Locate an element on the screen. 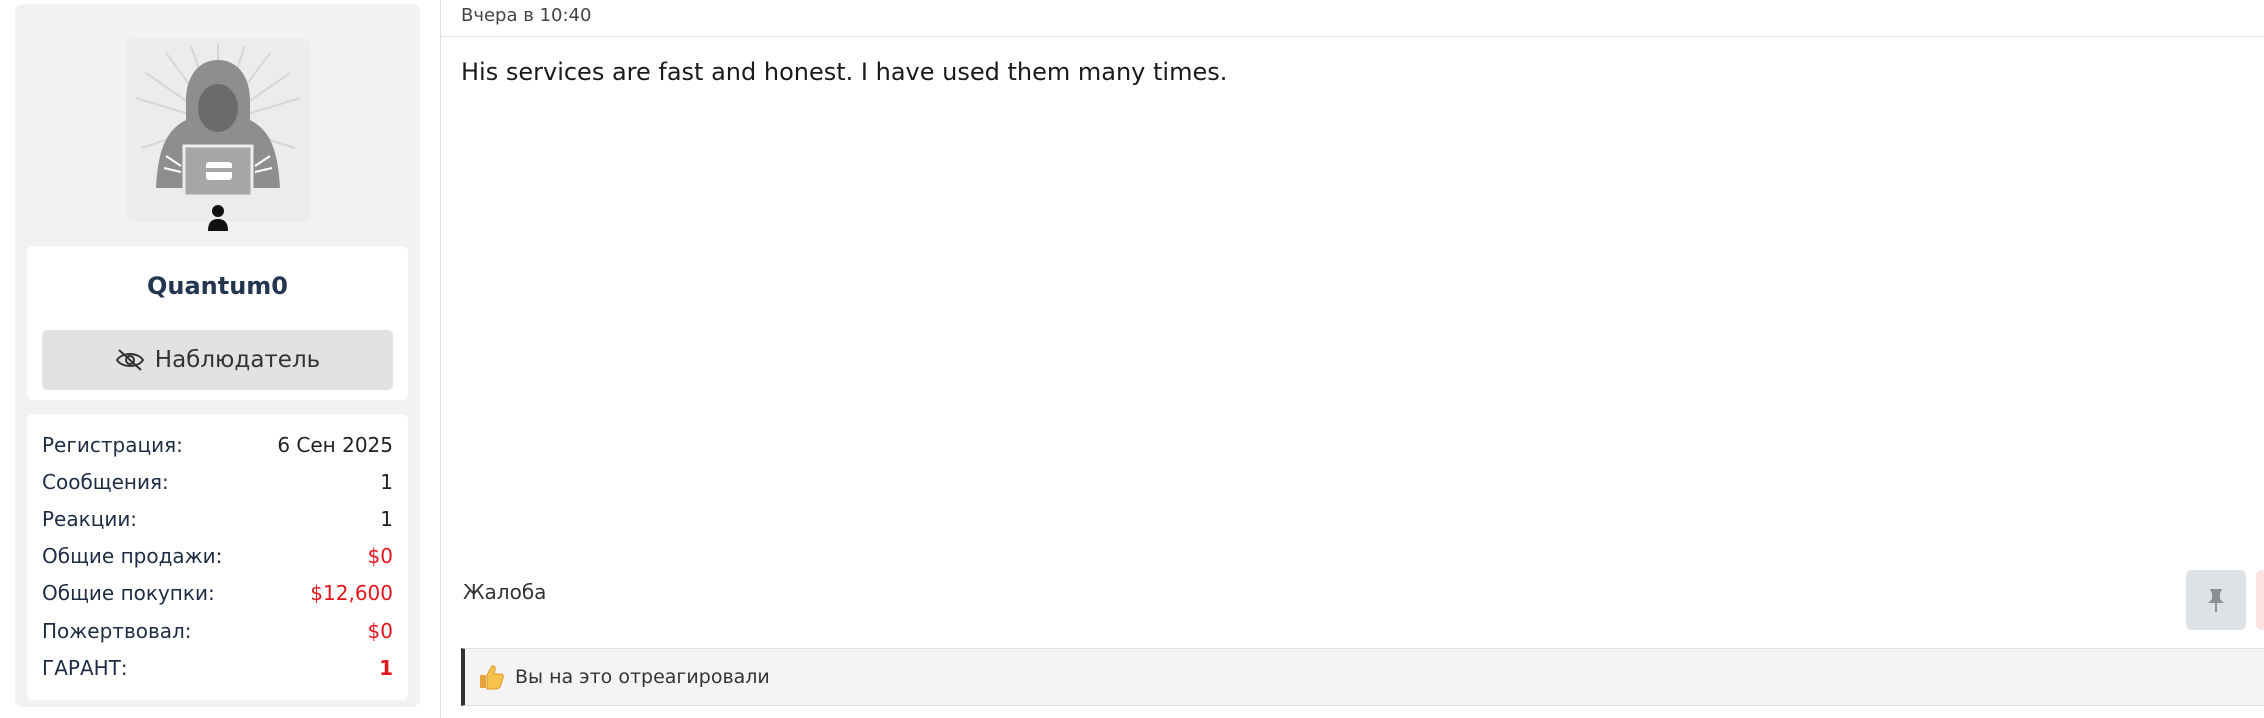 The width and height of the screenshot is (2264, 718). stat-row-donated: Пожертвовал: $0 is located at coordinates (217, 631).